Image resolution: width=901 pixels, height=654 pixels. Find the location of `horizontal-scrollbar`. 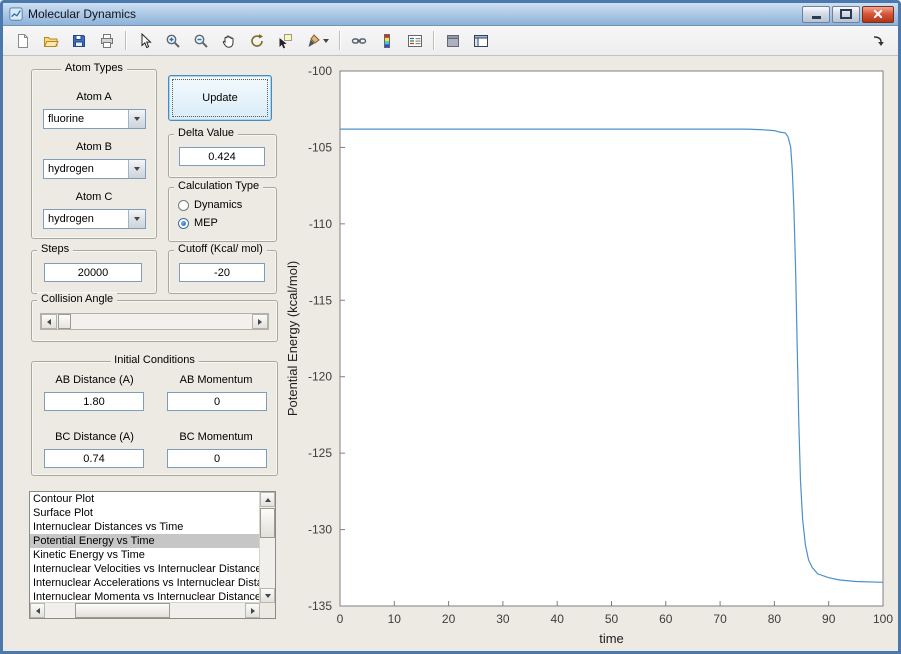

horizontal-scrollbar is located at coordinates (145, 610).